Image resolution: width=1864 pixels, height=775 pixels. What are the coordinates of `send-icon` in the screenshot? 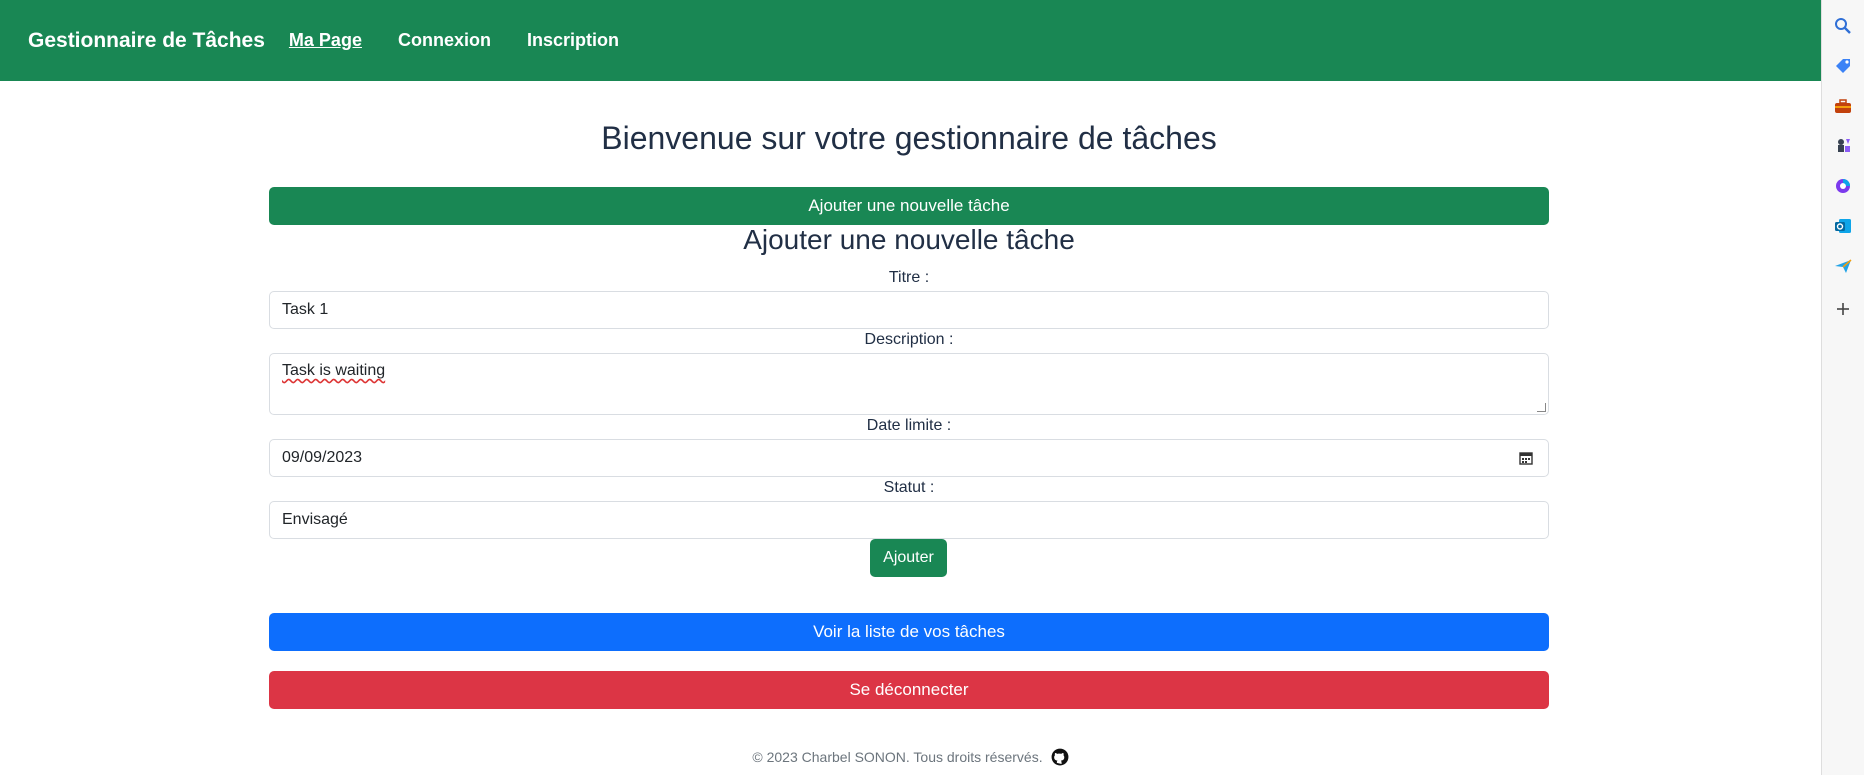 It's located at (1843, 266).